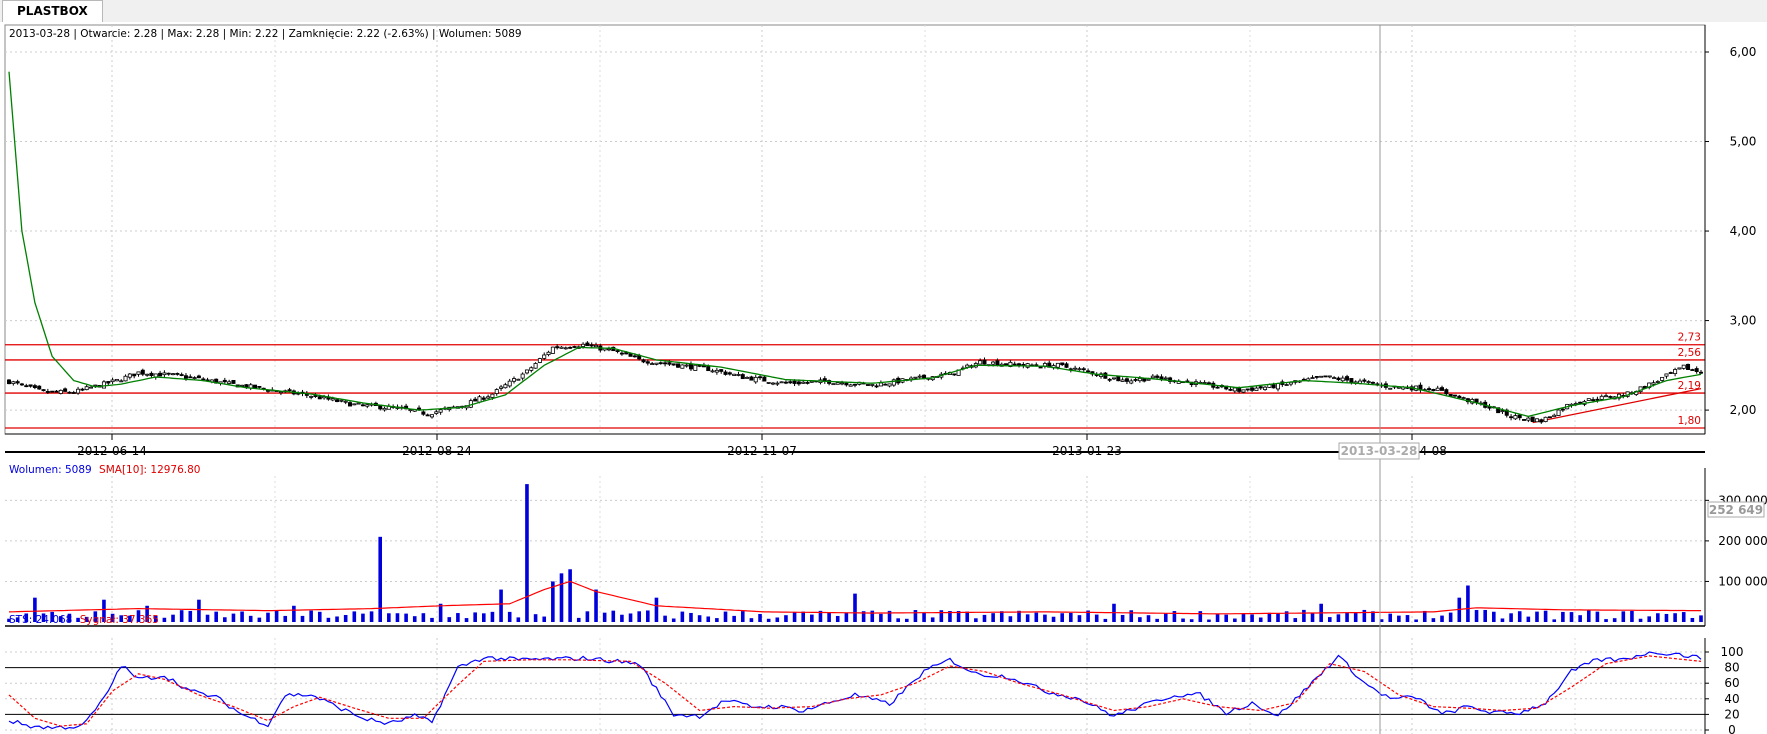  I want to click on level-label: 1,80, so click(1689, 421).